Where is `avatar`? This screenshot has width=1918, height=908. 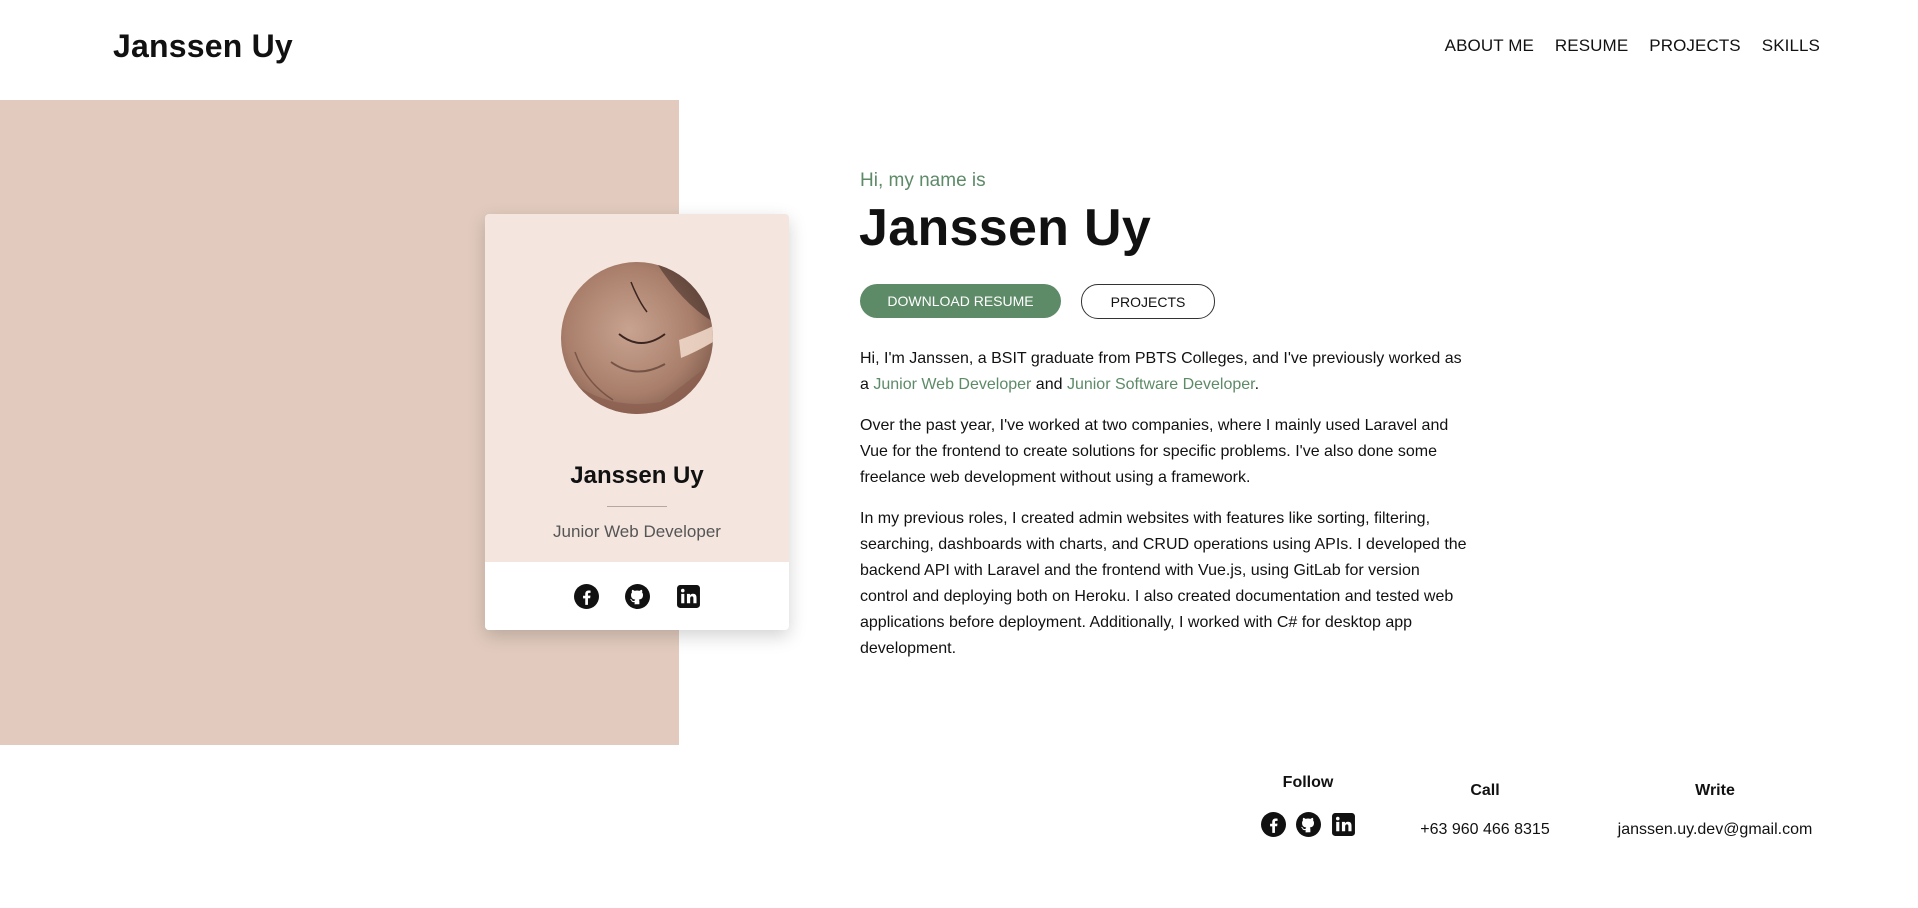
avatar is located at coordinates (637, 338).